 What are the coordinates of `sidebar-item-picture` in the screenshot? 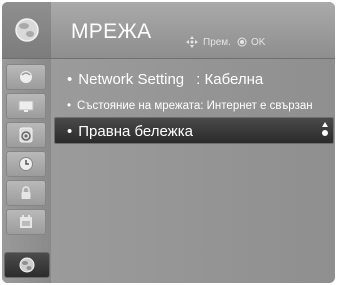 It's located at (26, 77).